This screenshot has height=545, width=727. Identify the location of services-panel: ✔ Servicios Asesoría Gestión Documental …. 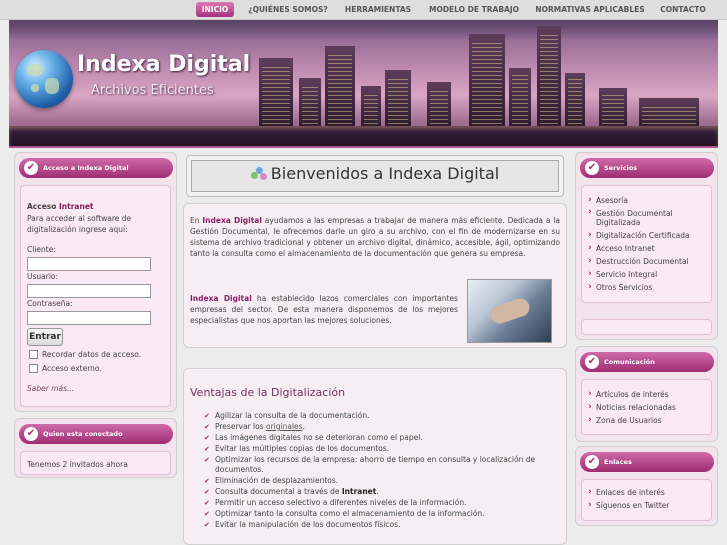
(646, 246).